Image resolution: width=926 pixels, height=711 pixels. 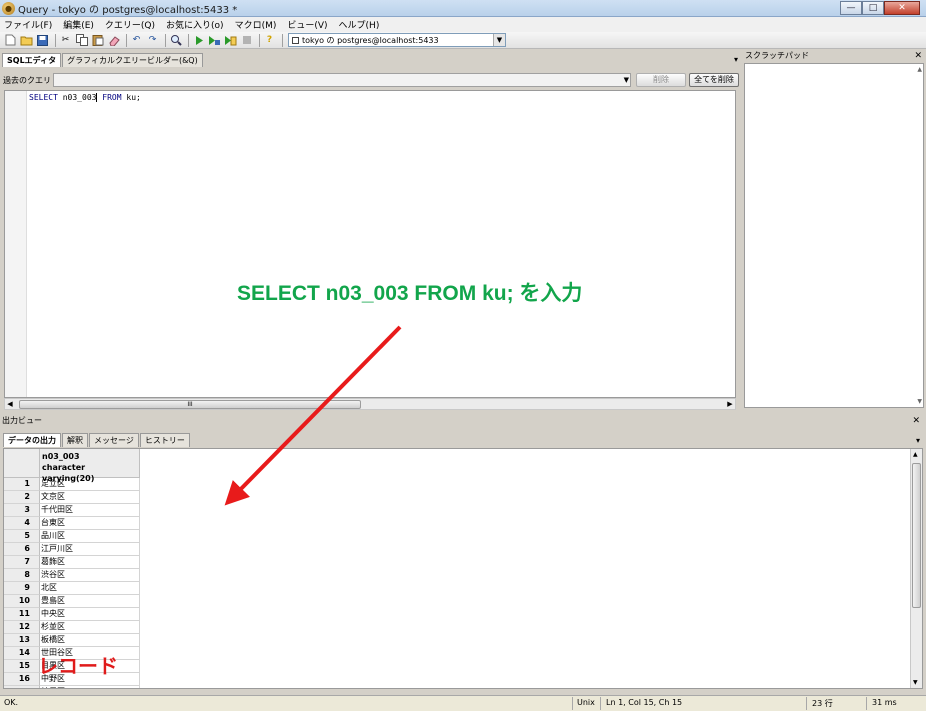 What do you see at coordinates (90, 575) in the screenshot?
I see `cell-value: 渋谷区` at bounding box center [90, 575].